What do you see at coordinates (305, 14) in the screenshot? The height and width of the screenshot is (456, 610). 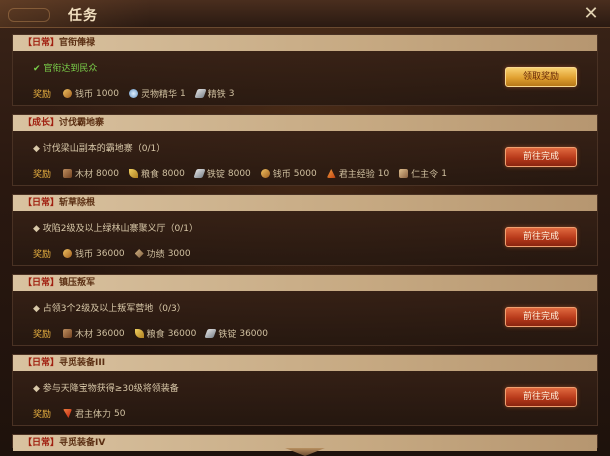 I see `title-bar: 任务 ✕` at bounding box center [305, 14].